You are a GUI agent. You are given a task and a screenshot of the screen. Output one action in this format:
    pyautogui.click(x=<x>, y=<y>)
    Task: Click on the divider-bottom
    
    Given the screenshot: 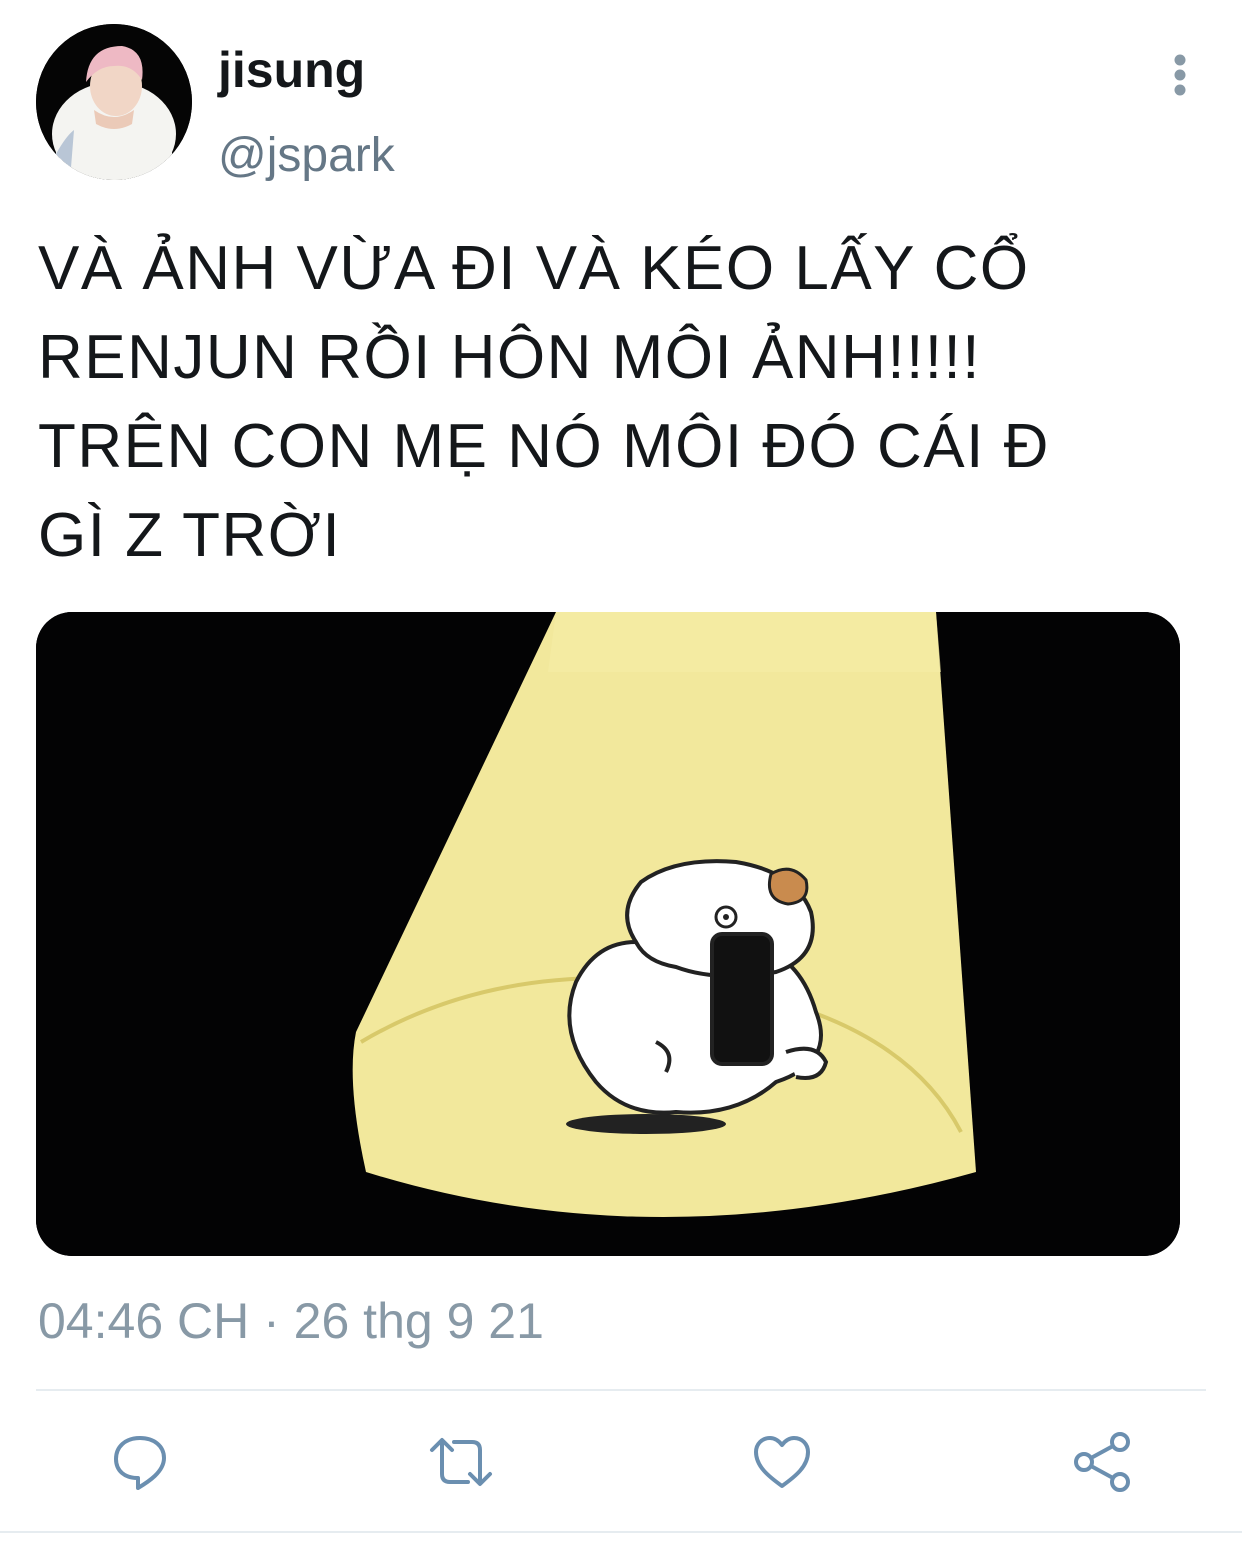 What is the action you would take?
    pyautogui.click(x=621, y=1532)
    